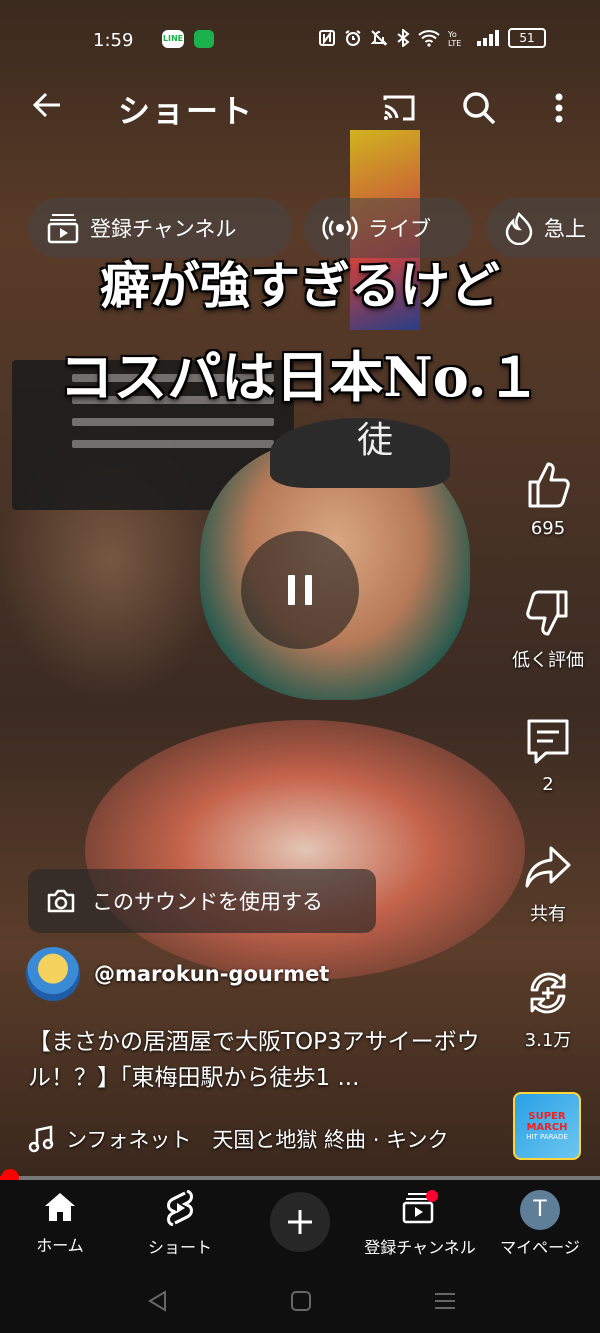  I want to click on app-notification-icon, so click(204, 39).